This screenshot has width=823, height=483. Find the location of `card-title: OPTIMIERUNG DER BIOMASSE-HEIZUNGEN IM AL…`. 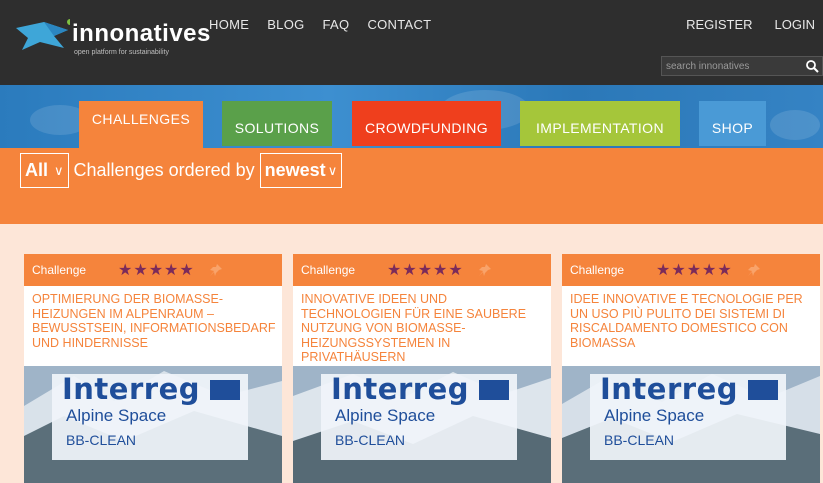

card-title: OPTIMIERUNG DER BIOMASSE-HEIZUNGEN IM AL… is located at coordinates (154, 321).